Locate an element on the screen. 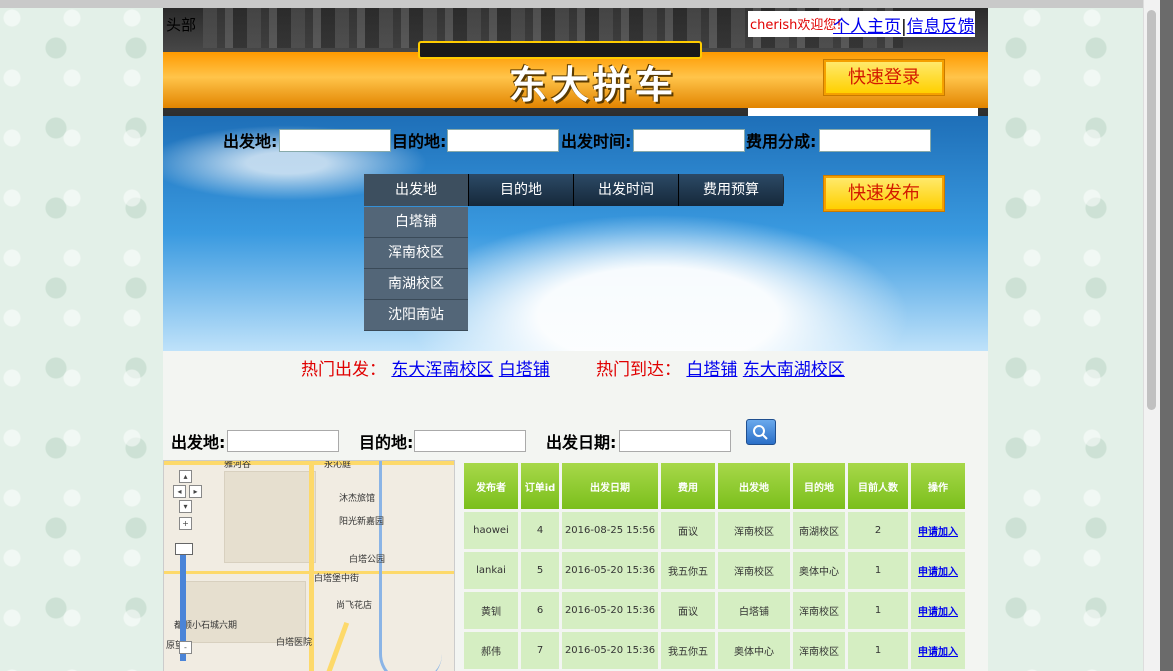 The image size is (1173, 671). browser-top-edge is located at coordinates (586, 4).